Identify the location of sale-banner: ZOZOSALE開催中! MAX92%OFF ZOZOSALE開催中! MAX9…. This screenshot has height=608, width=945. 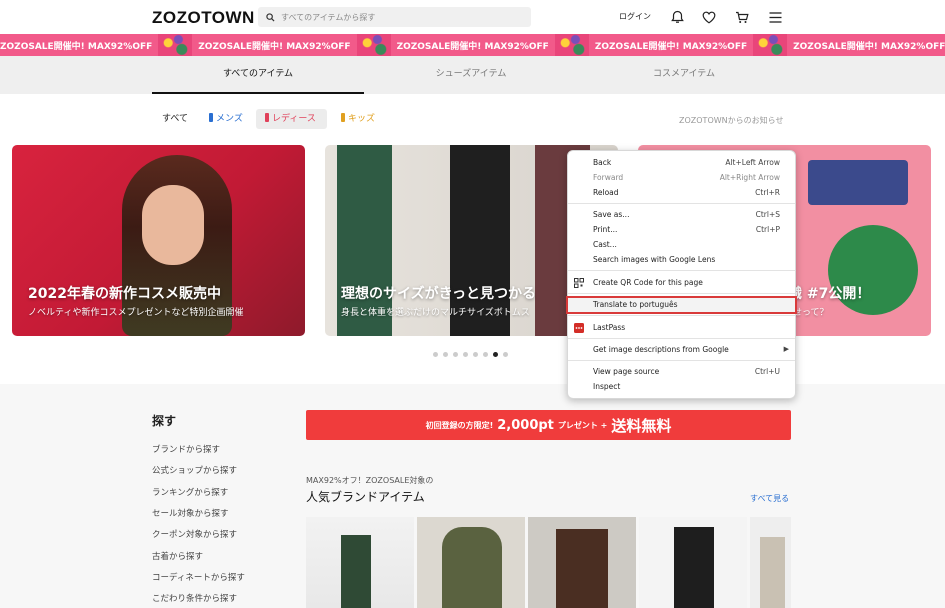
(472, 45).